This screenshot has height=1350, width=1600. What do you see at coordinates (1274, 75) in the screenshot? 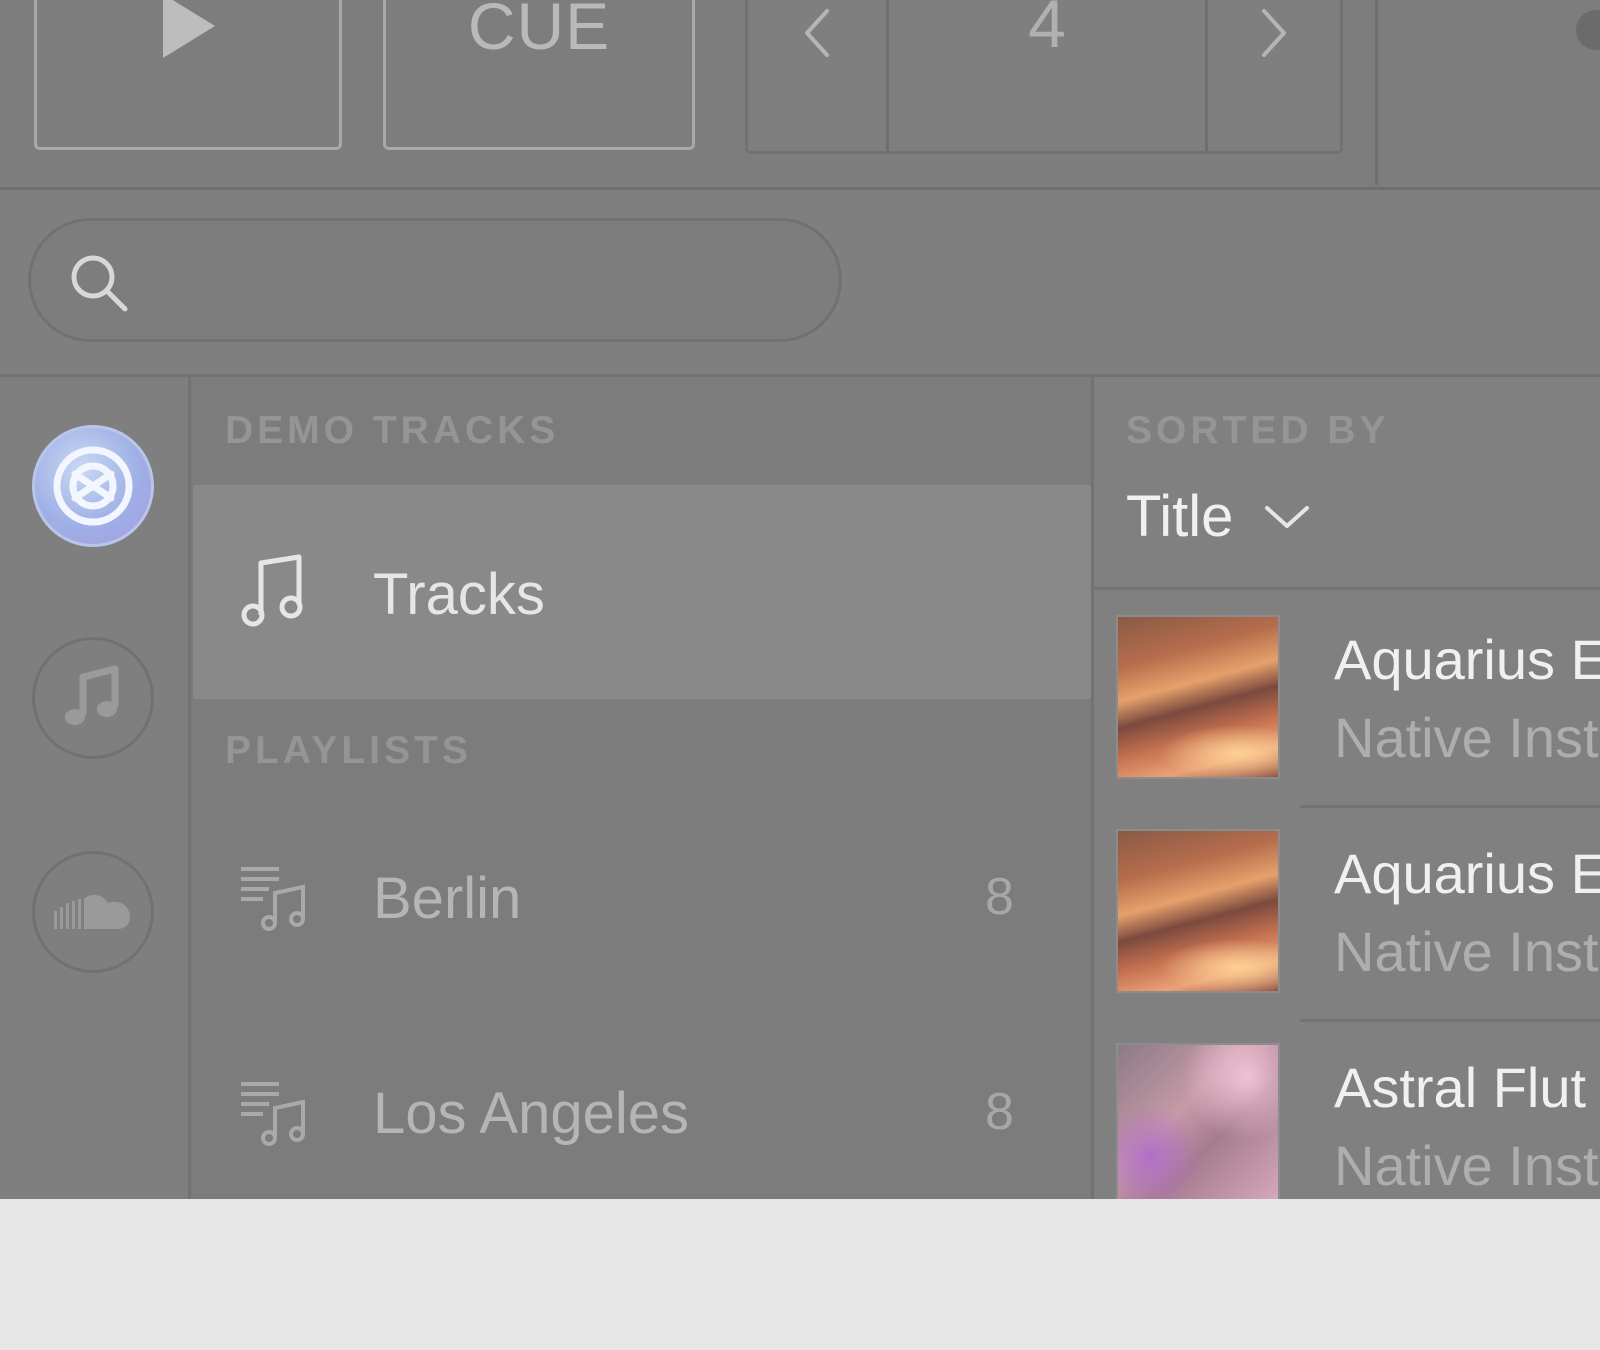
I see `loop-increase-button` at bounding box center [1274, 75].